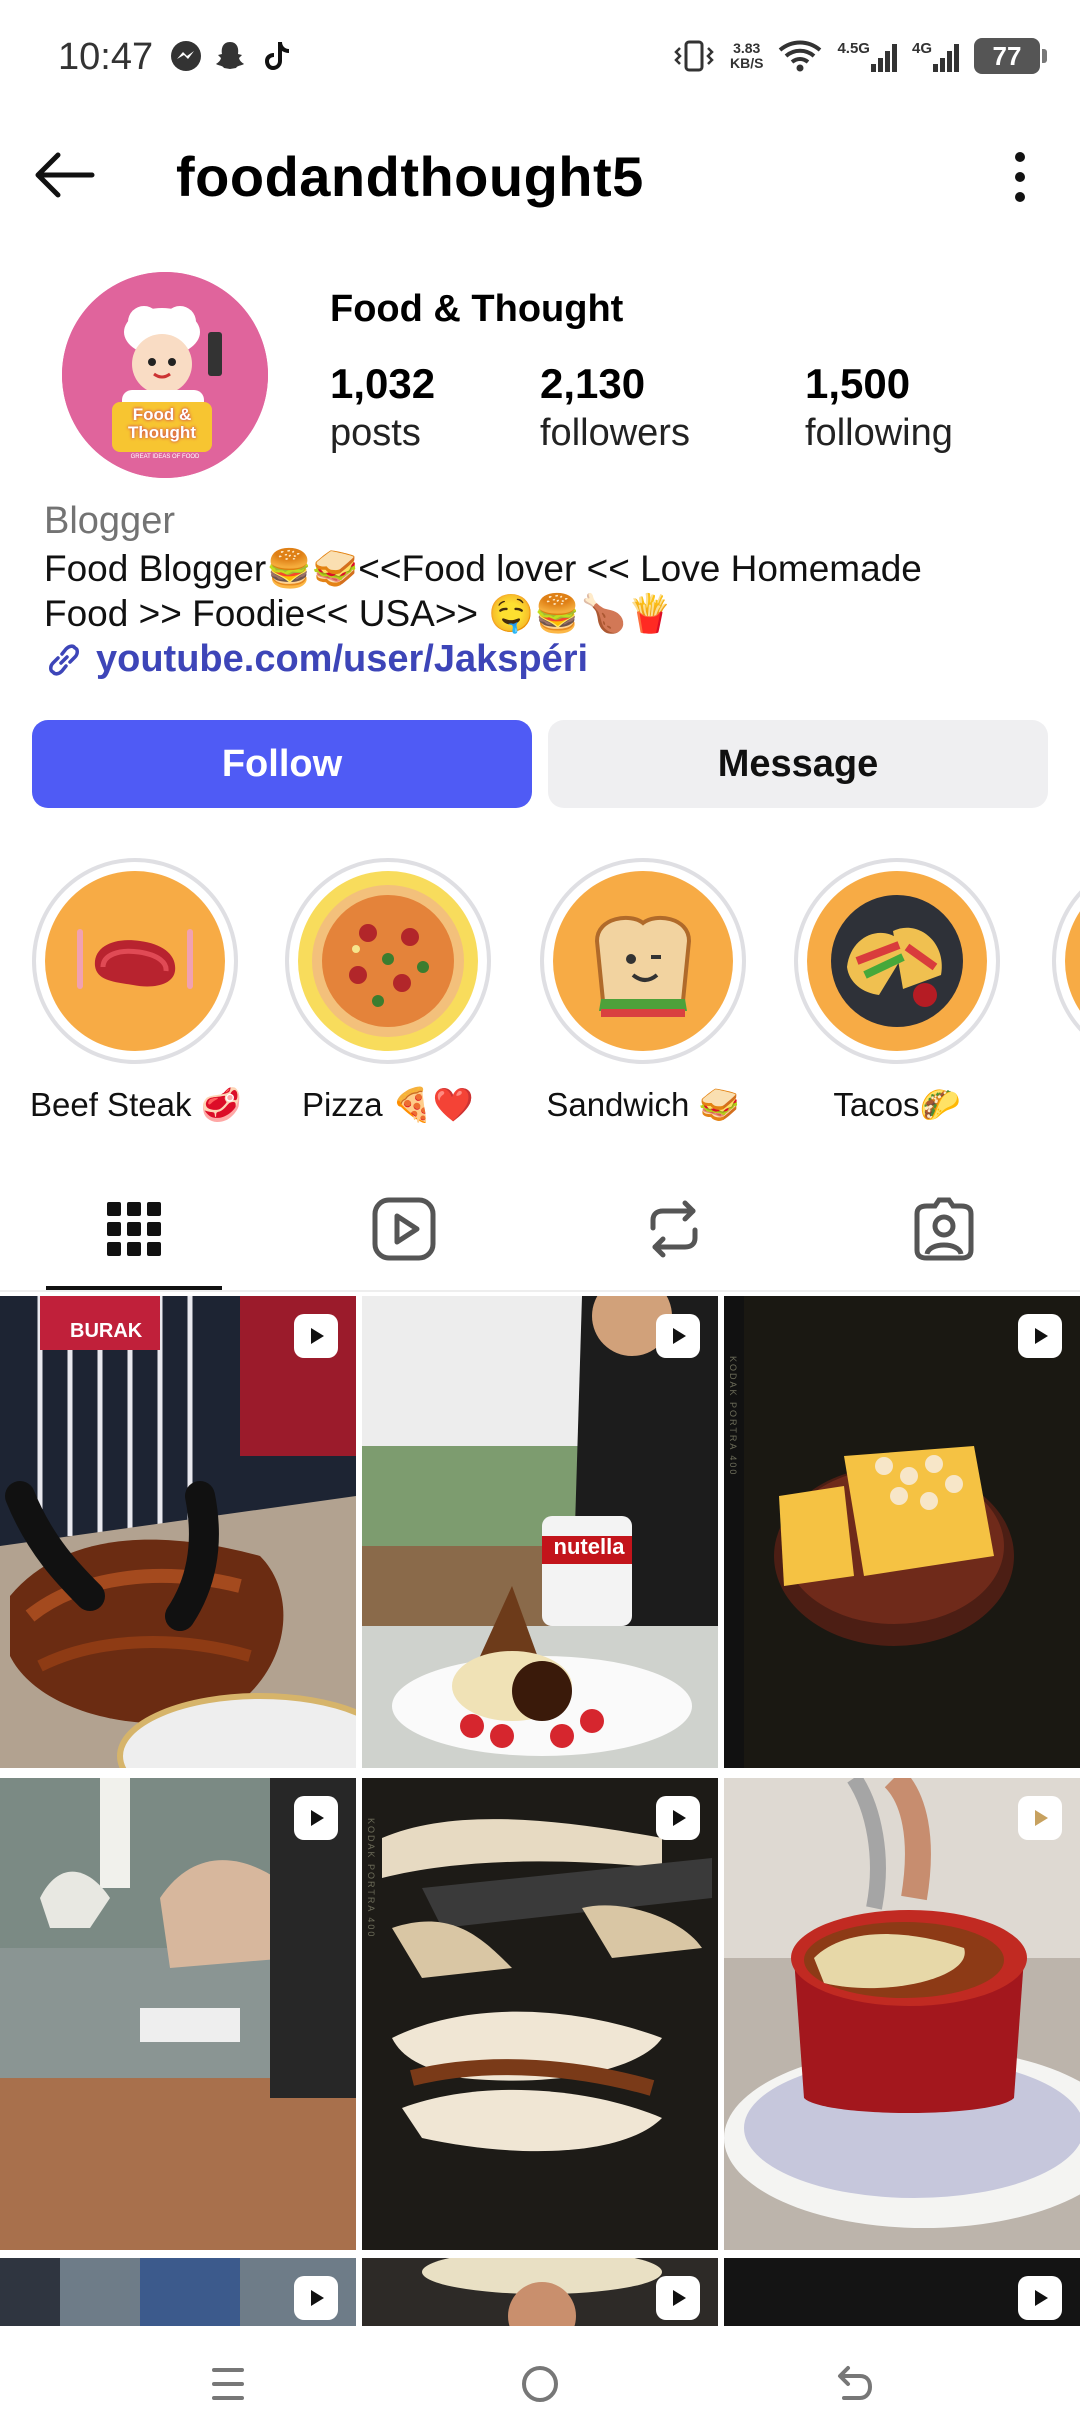 The height and width of the screenshot is (2436, 1080). I want to click on display-name: Food & Thought, so click(477, 309).